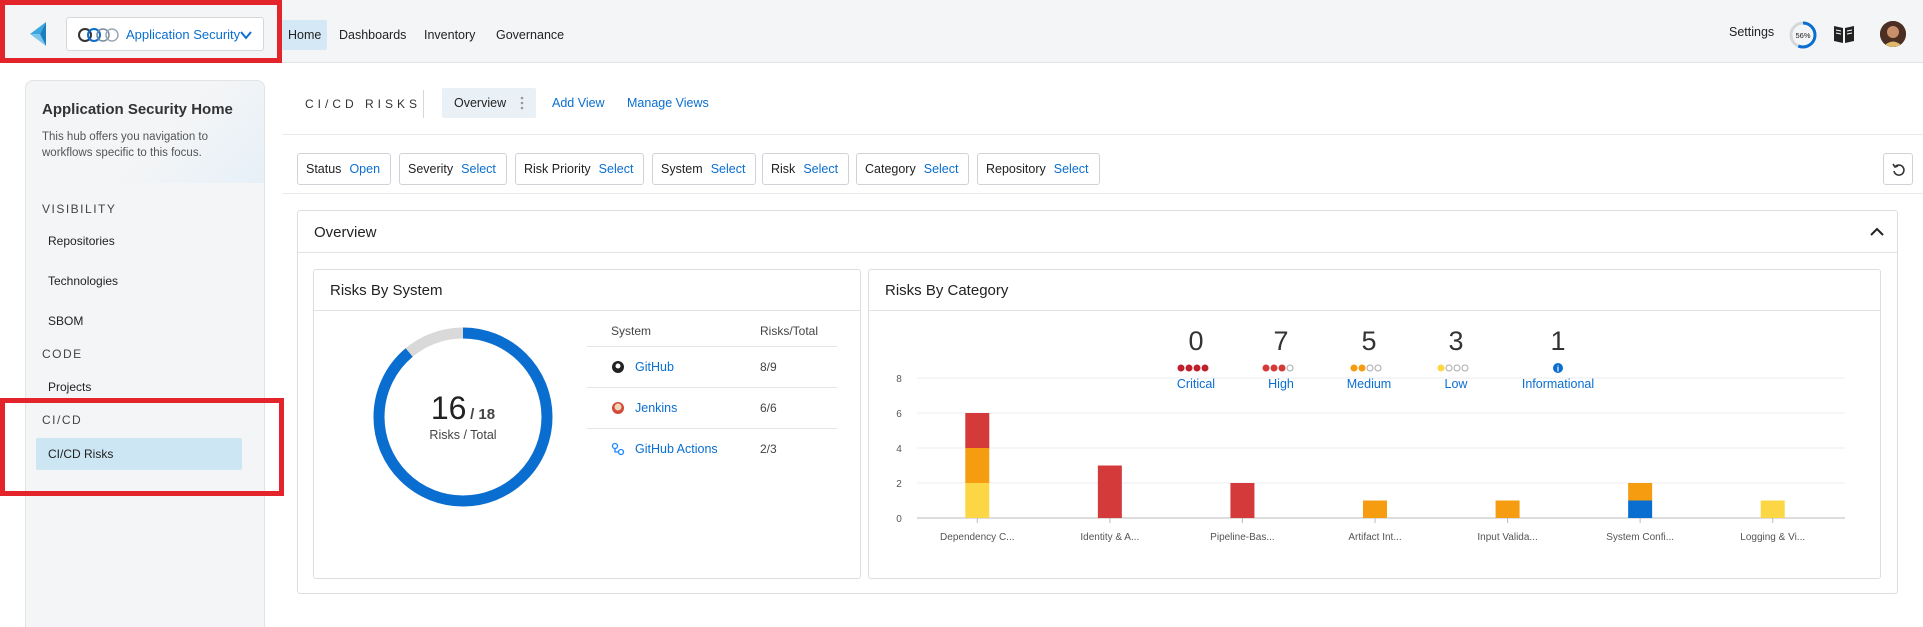 The width and height of the screenshot is (1923, 627). I want to click on risks-by-system-title: Risks By System, so click(386, 290).